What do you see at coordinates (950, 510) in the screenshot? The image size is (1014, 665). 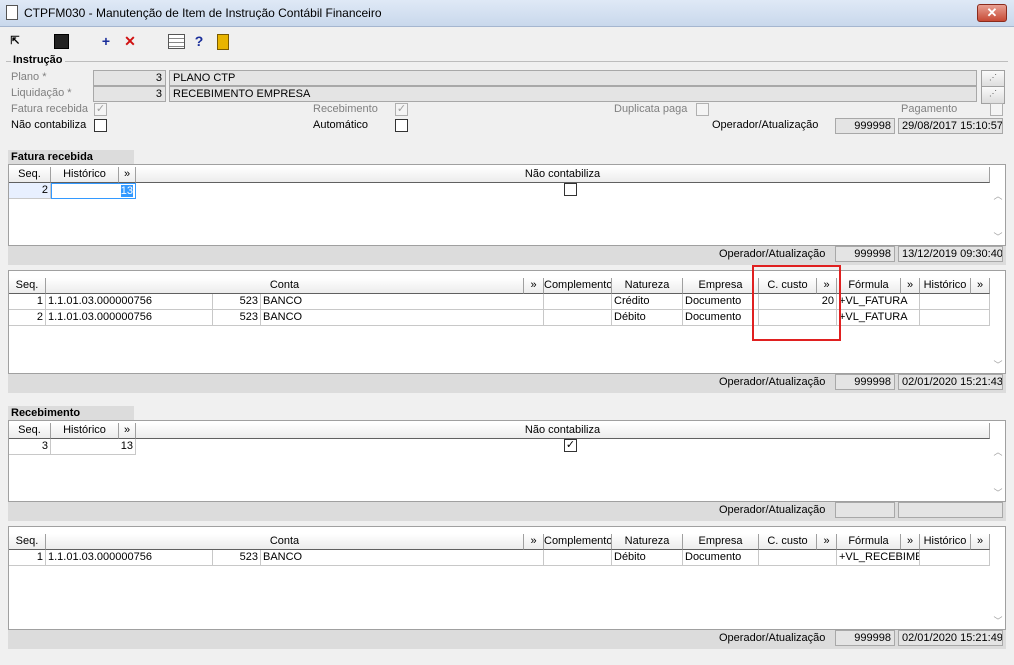 I see `recebimento-atualizacao-field` at bounding box center [950, 510].